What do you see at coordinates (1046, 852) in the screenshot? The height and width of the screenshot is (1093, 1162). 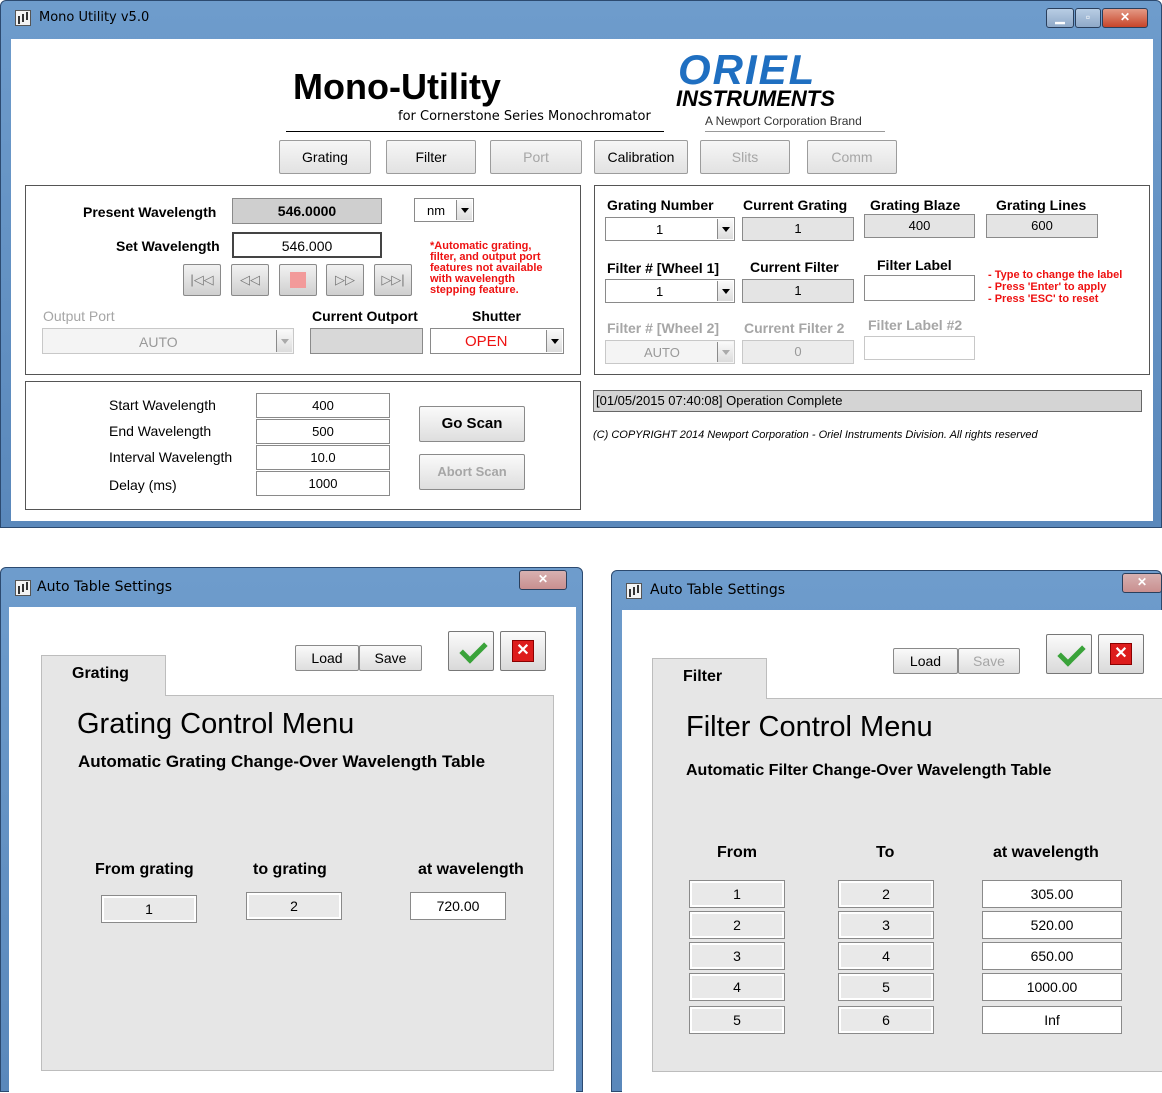 I see `filter-col-wavelength: at wavelength` at bounding box center [1046, 852].